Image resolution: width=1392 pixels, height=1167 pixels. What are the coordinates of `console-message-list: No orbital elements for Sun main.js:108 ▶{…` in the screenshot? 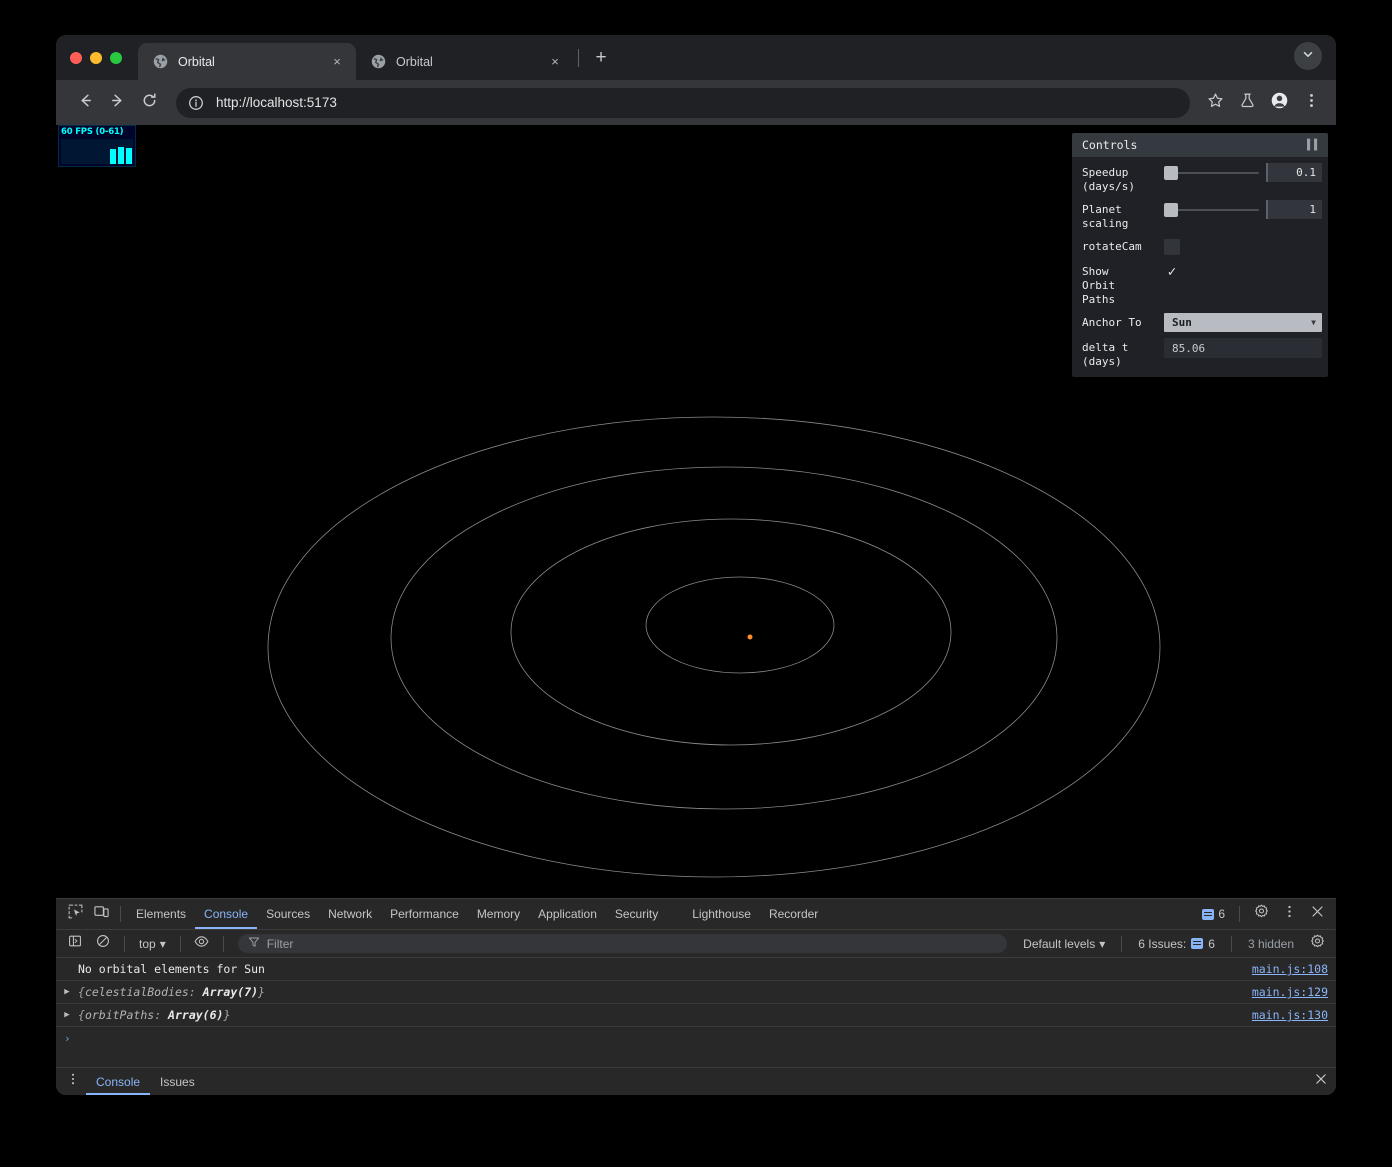 It's located at (696, 1012).